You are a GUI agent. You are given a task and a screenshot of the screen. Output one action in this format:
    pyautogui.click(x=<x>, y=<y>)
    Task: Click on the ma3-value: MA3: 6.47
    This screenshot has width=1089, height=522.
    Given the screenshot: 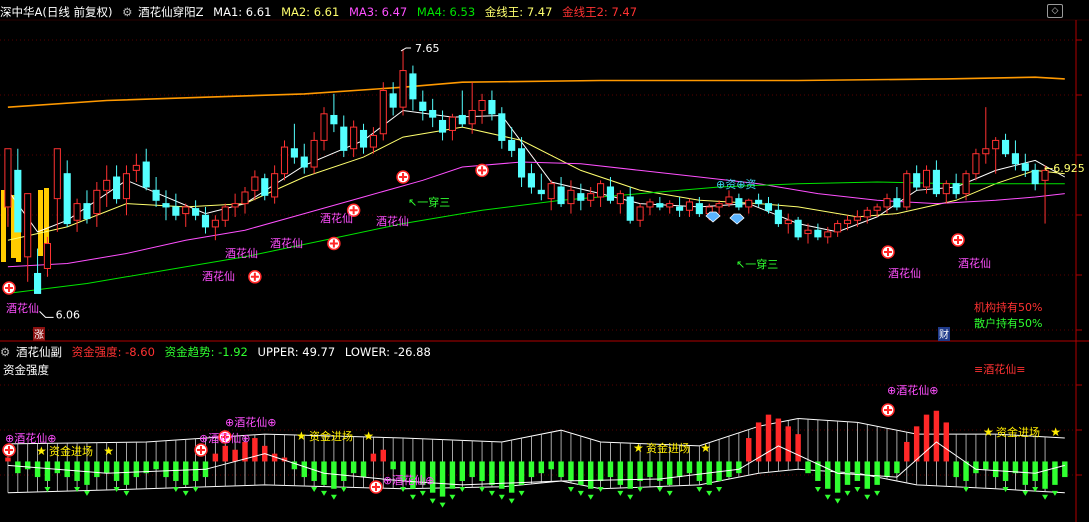 What is the action you would take?
    pyautogui.click(x=378, y=12)
    